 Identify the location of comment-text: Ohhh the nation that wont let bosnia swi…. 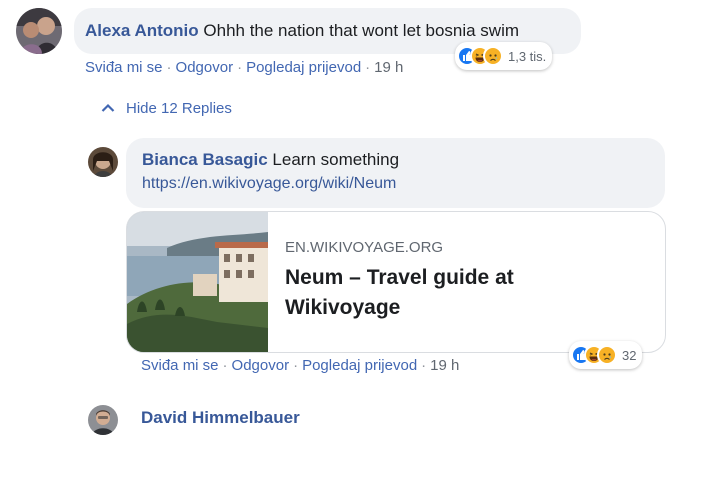
(361, 30).